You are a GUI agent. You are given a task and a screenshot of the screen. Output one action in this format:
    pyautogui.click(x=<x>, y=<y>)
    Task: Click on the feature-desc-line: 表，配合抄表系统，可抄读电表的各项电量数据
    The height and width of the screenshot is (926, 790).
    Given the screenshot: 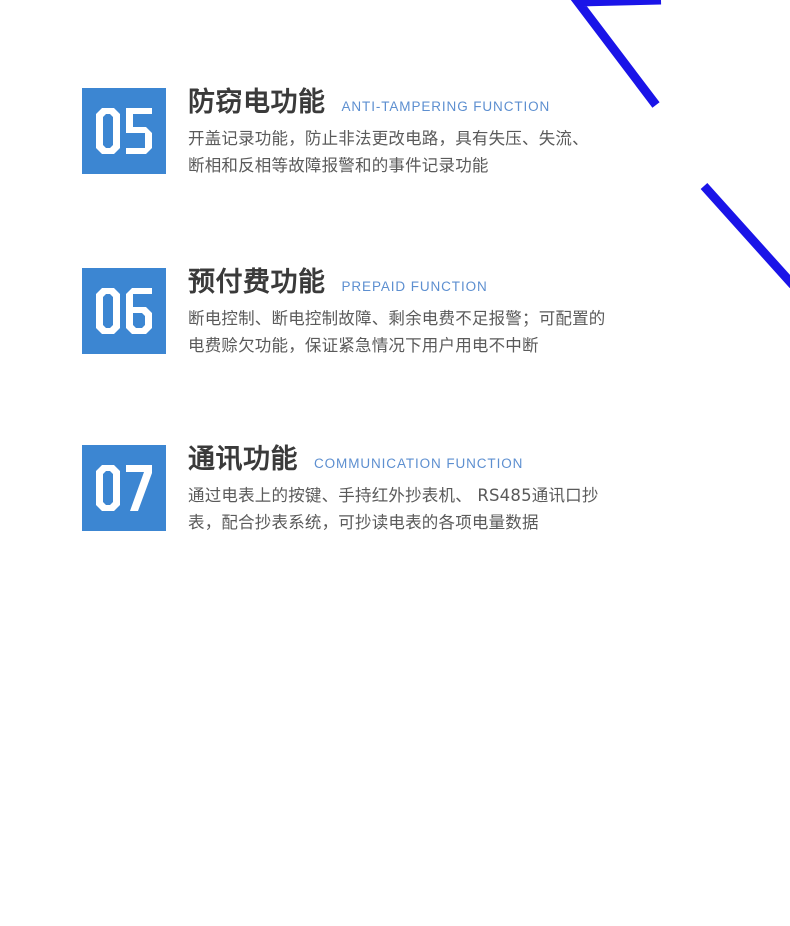 What is the action you would take?
    pyautogui.click(x=363, y=523)
    